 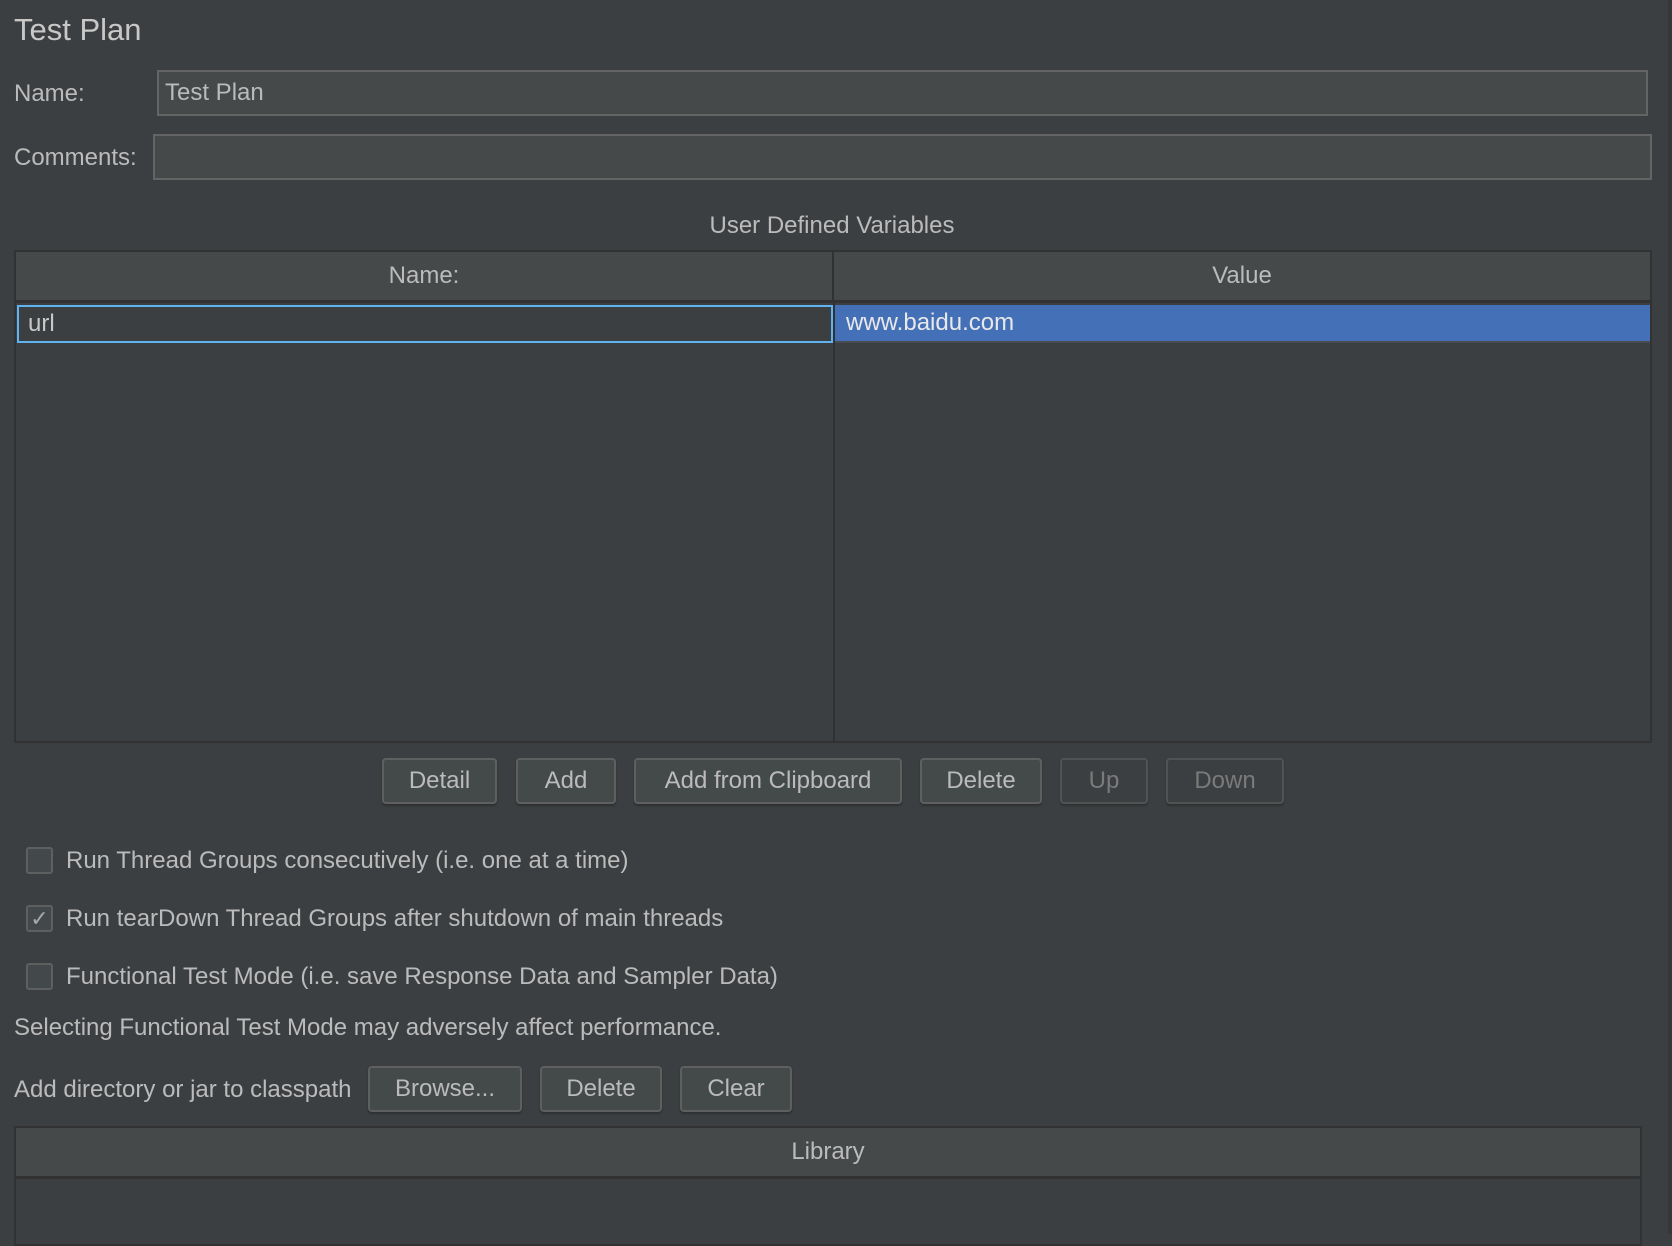 I want to click on delete-variable-button: Delete, so click(x=981, y=781).